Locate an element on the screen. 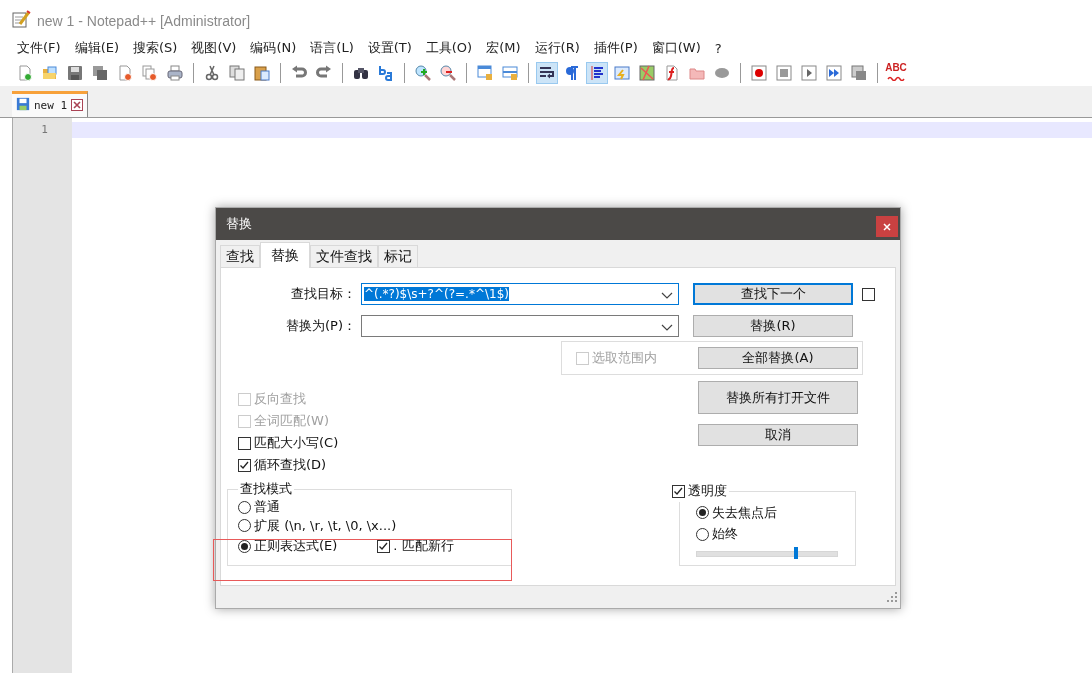  word-wrap-icon is located at coordinates (547, 73).